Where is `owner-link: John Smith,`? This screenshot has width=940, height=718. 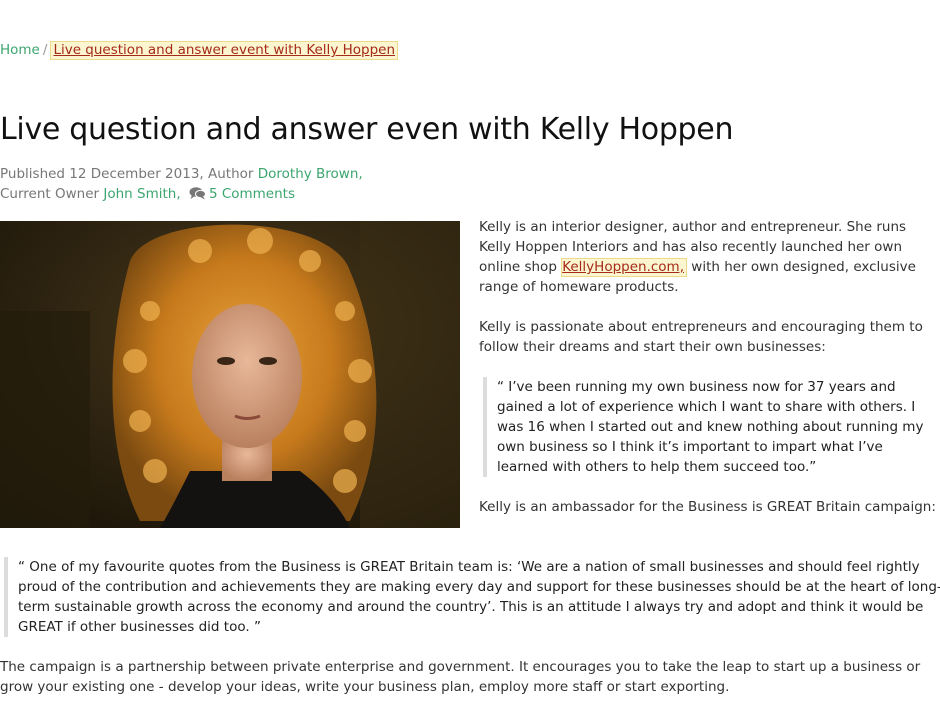 owner-link: John Smith, is located at coordinates (141, 194).